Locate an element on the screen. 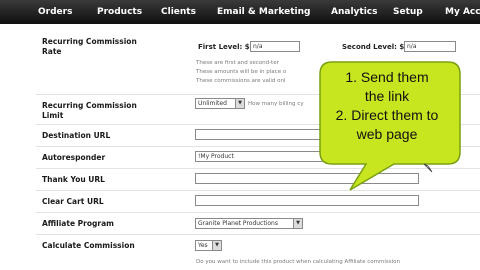  commission-note-1: These are first and second-ter is located at coordinates (237, 63).